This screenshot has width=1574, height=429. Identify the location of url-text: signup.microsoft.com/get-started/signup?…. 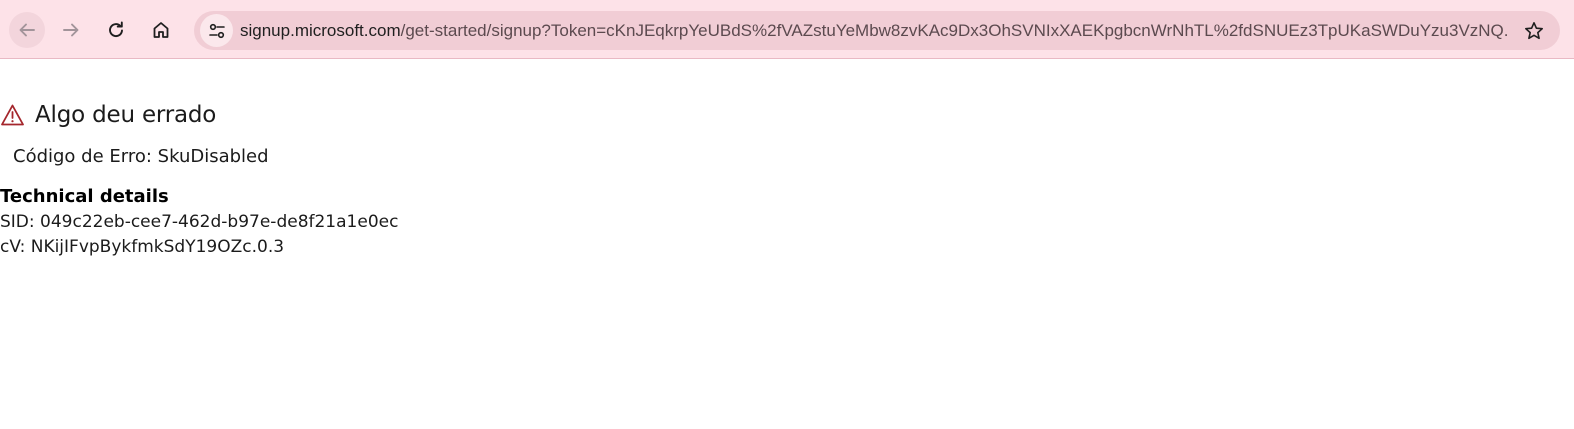
(875, 30).